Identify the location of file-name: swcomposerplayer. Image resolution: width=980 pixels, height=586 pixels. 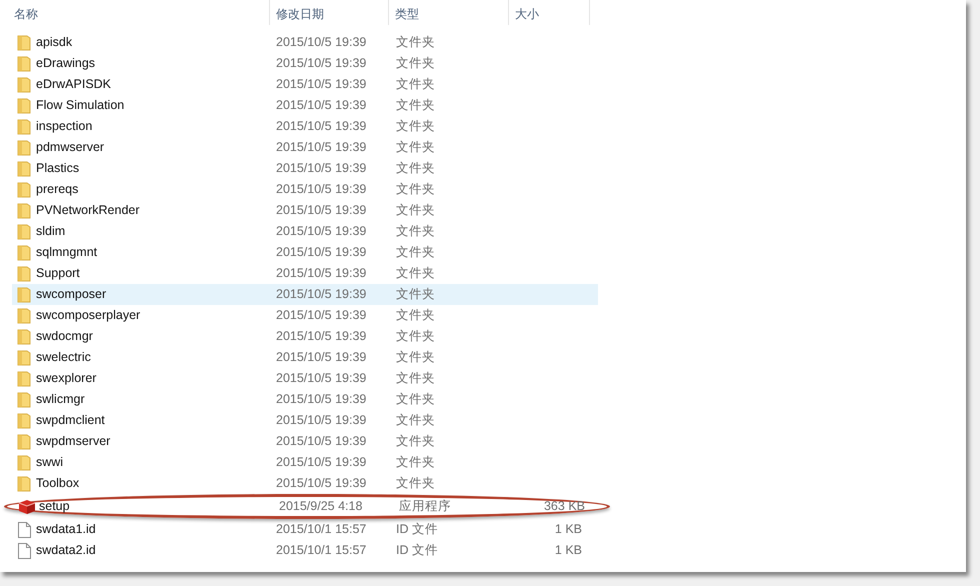
(89, 315).